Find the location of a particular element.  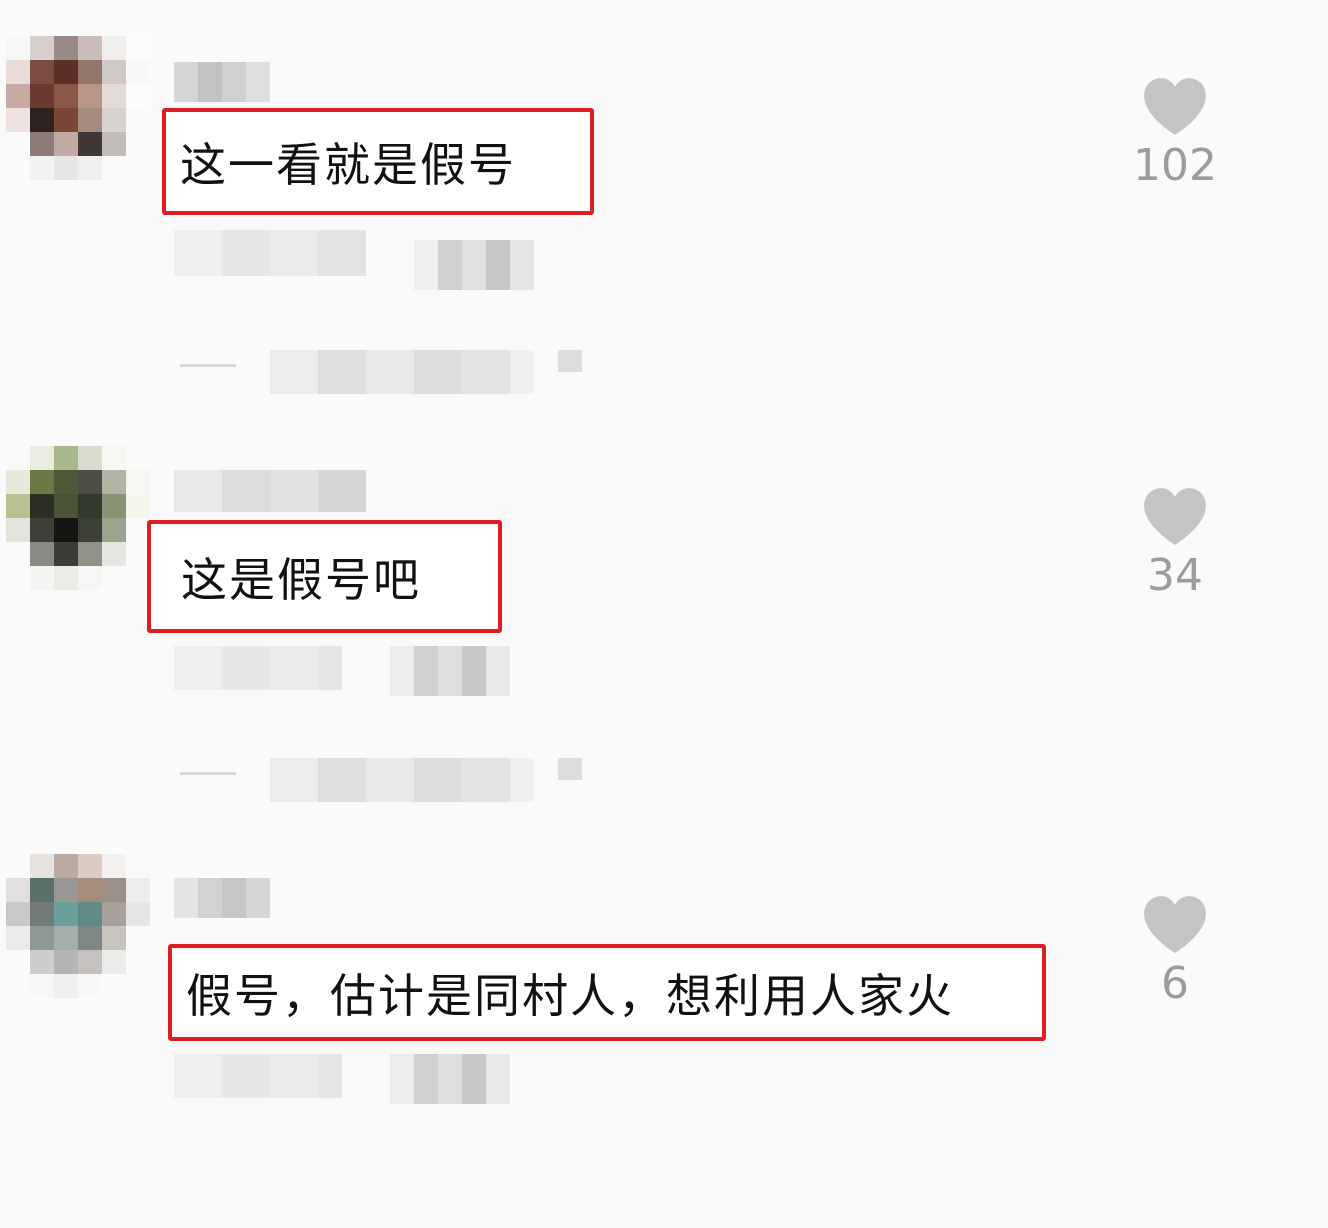

highlighted-comment-box: 这一看就是假号 is located at coordinates (378, 161).